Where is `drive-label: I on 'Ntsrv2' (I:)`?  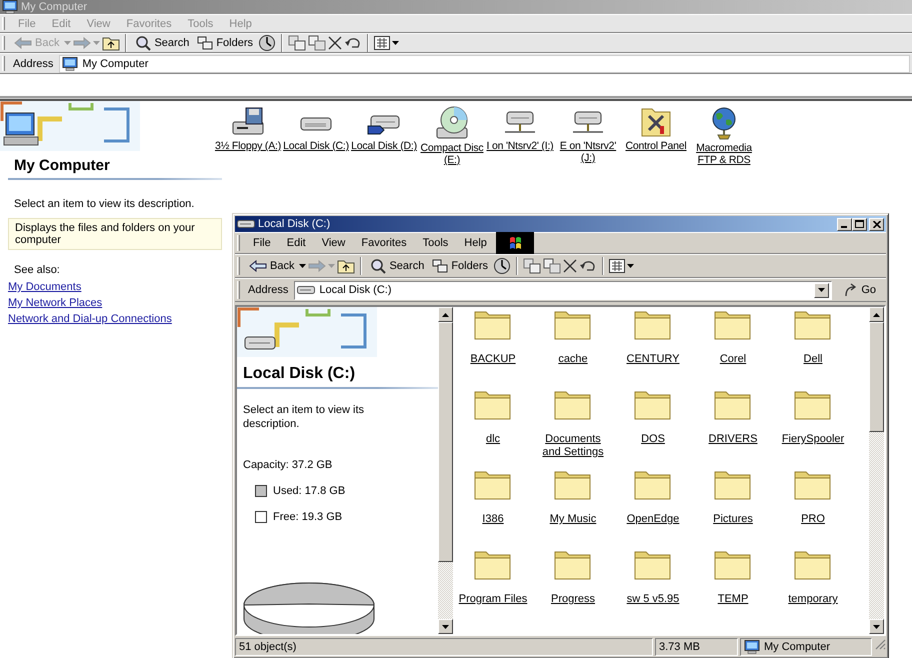 drive-label: I on 'Ntsrv2' (I:) is located at coordinates (520, 146).